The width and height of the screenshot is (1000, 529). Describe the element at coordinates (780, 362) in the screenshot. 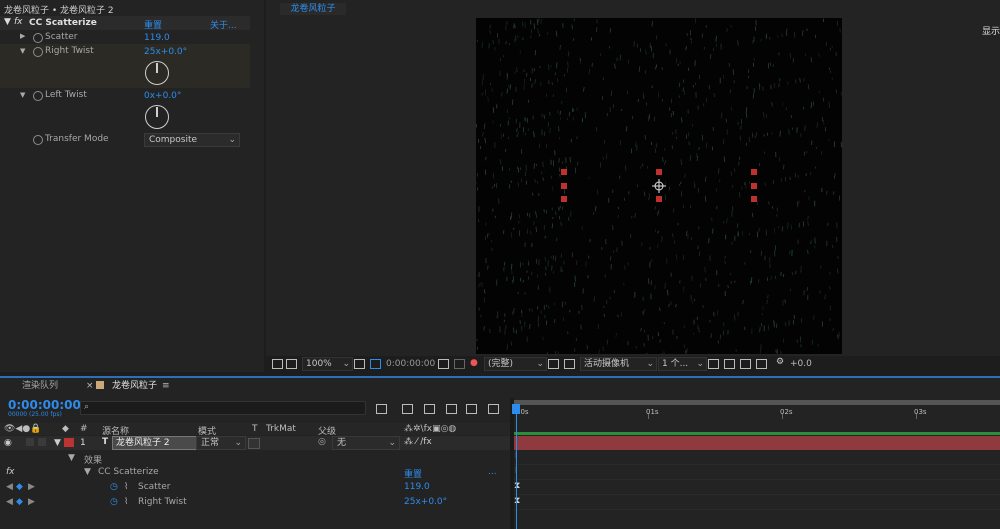

I see `exposure-icon: ⚙` at that location.